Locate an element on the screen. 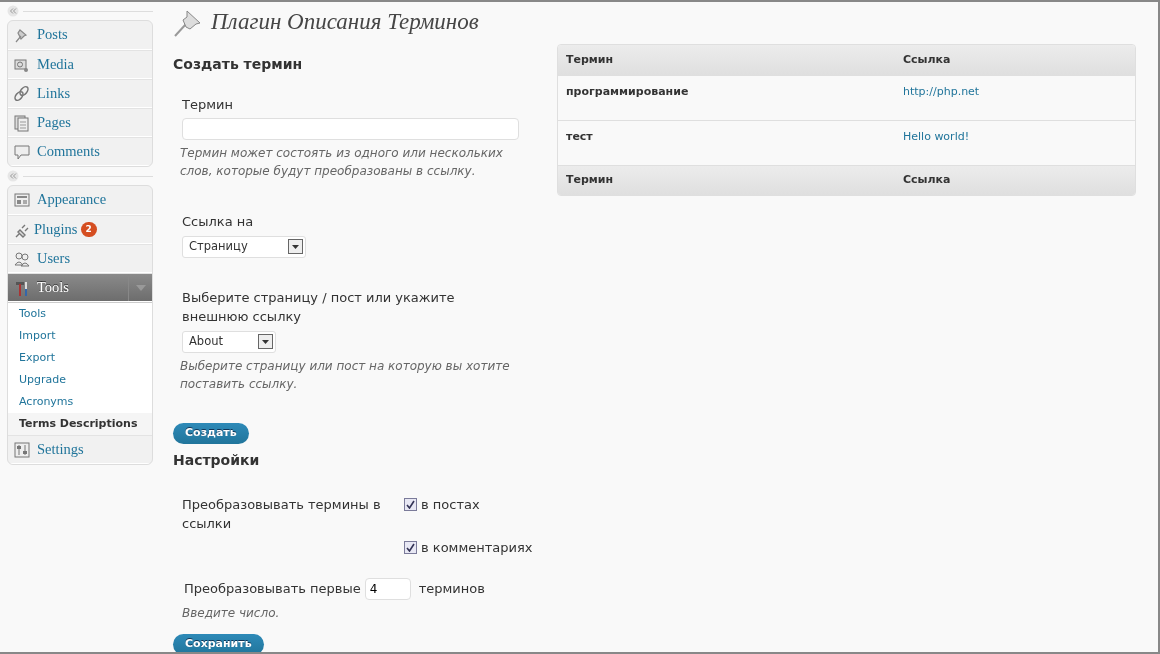 This screenshot has height=654, width=1160. number-field: 4 is located at coordinates (387, 588).